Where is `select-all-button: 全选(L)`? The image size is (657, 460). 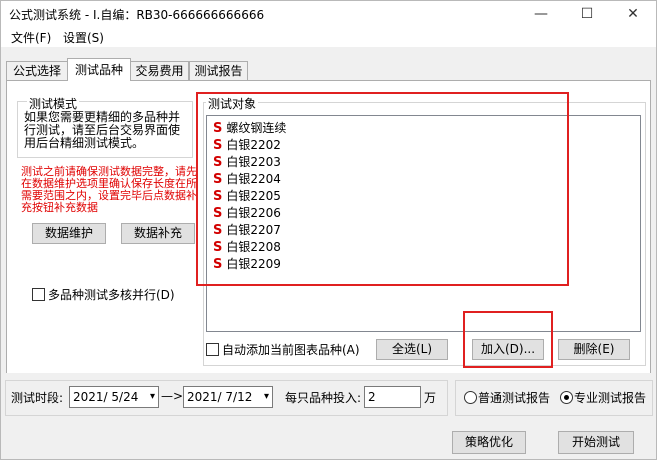 select-all-button: 全选(L) is located at coordinates (412, 349).